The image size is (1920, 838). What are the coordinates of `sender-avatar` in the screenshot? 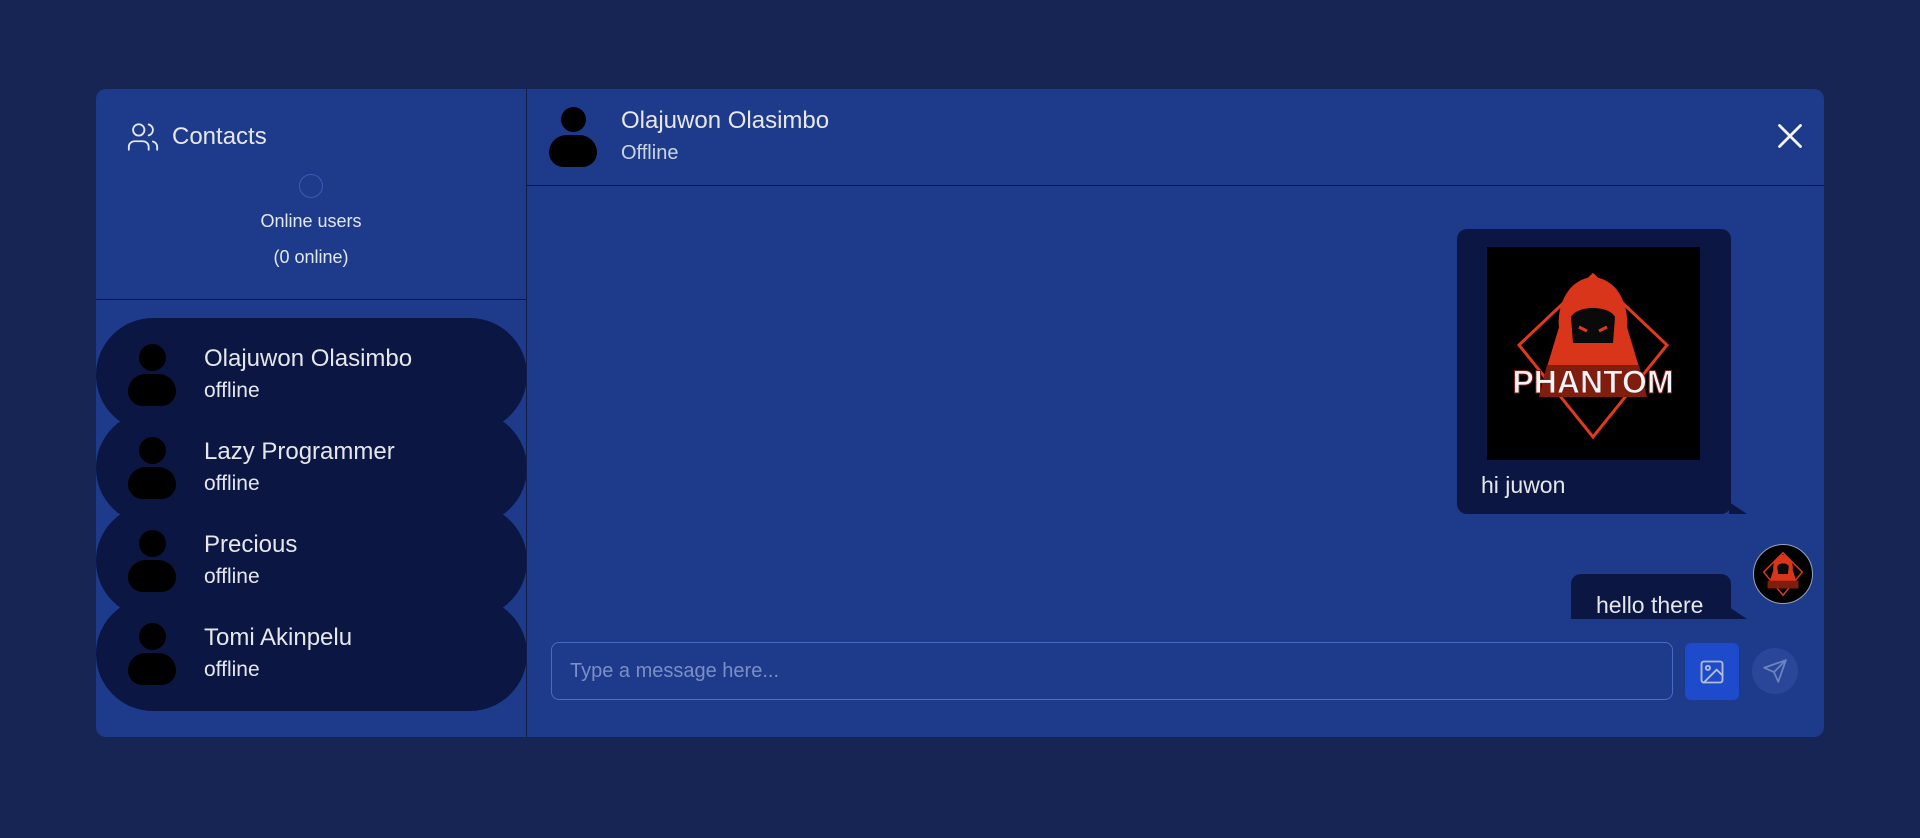 It's located at (1783, 574).